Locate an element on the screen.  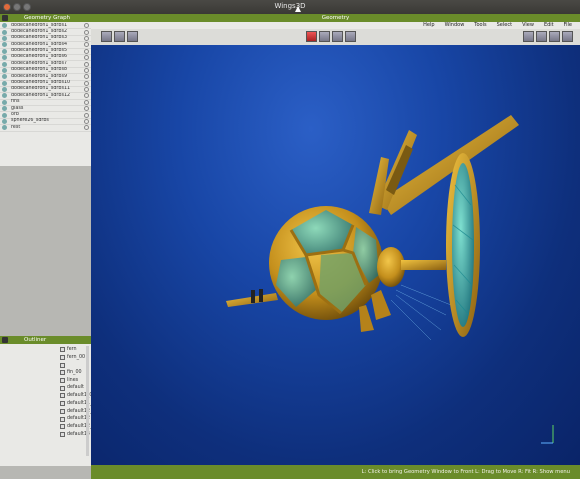
menu-item: Select is located at coordinates (504, 25).